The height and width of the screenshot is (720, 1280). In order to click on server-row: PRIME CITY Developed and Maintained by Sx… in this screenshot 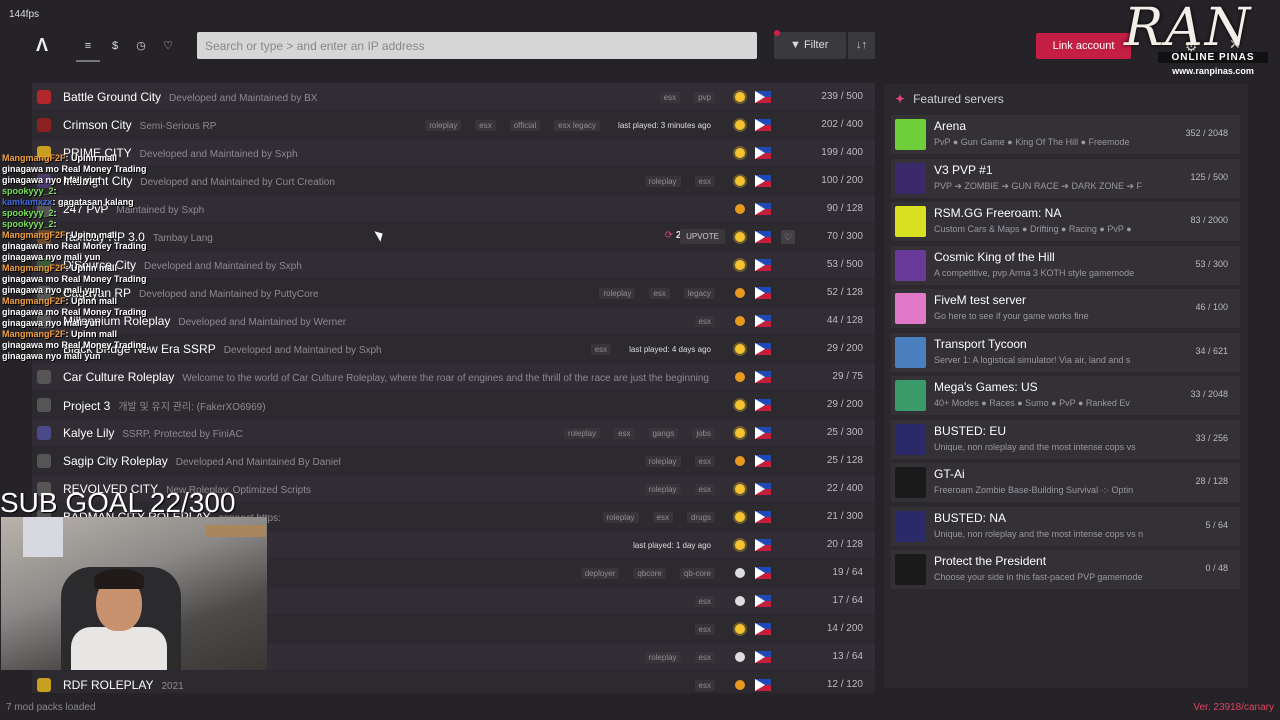, I will do `click(453, 153)`.